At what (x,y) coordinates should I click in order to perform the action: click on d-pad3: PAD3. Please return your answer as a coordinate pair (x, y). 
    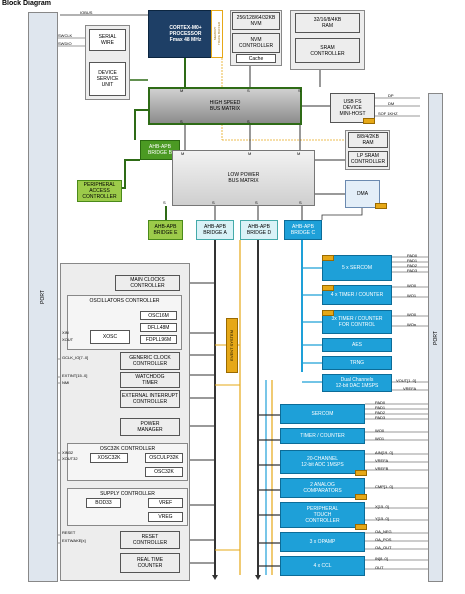
    Looking at the image, I should click on (380, 417).